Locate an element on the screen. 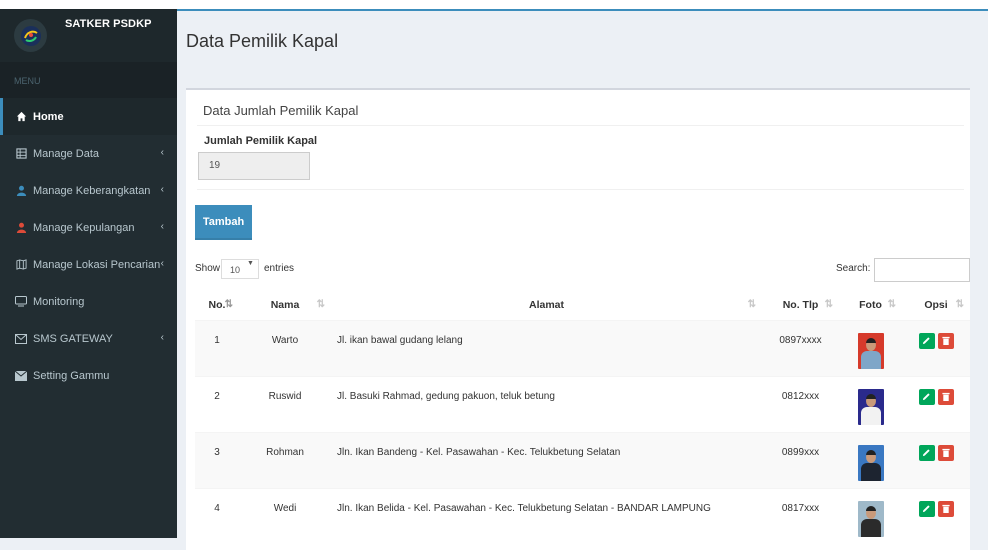  content-header: Data Pemilik Kapal is located at coordinates (582, 37).